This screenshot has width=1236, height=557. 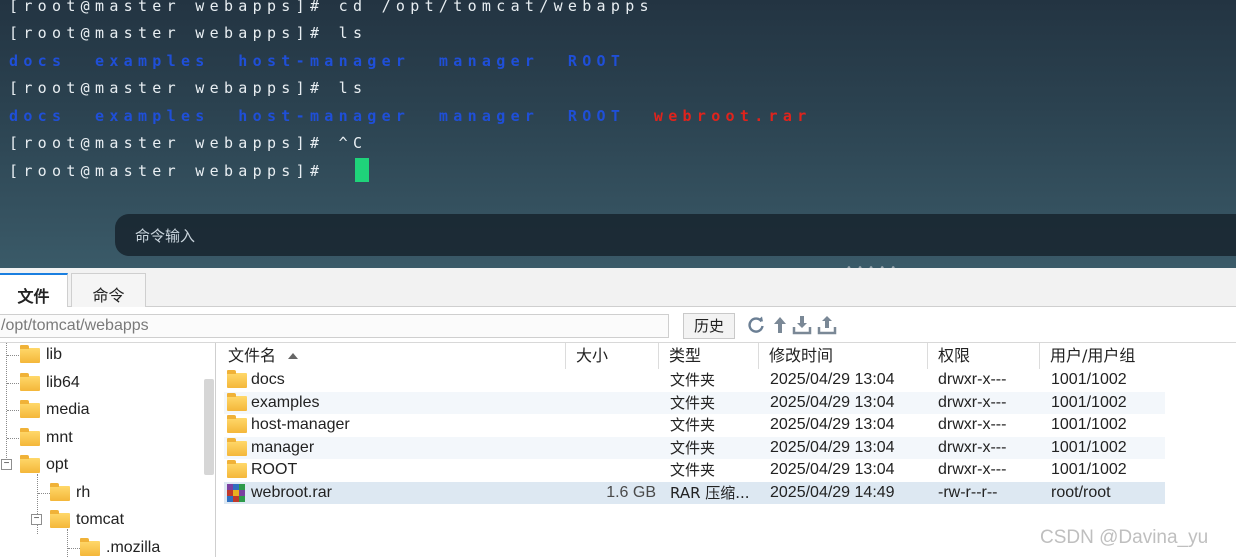 I want to click on cell-name: examples, so click(x=285, y=402).